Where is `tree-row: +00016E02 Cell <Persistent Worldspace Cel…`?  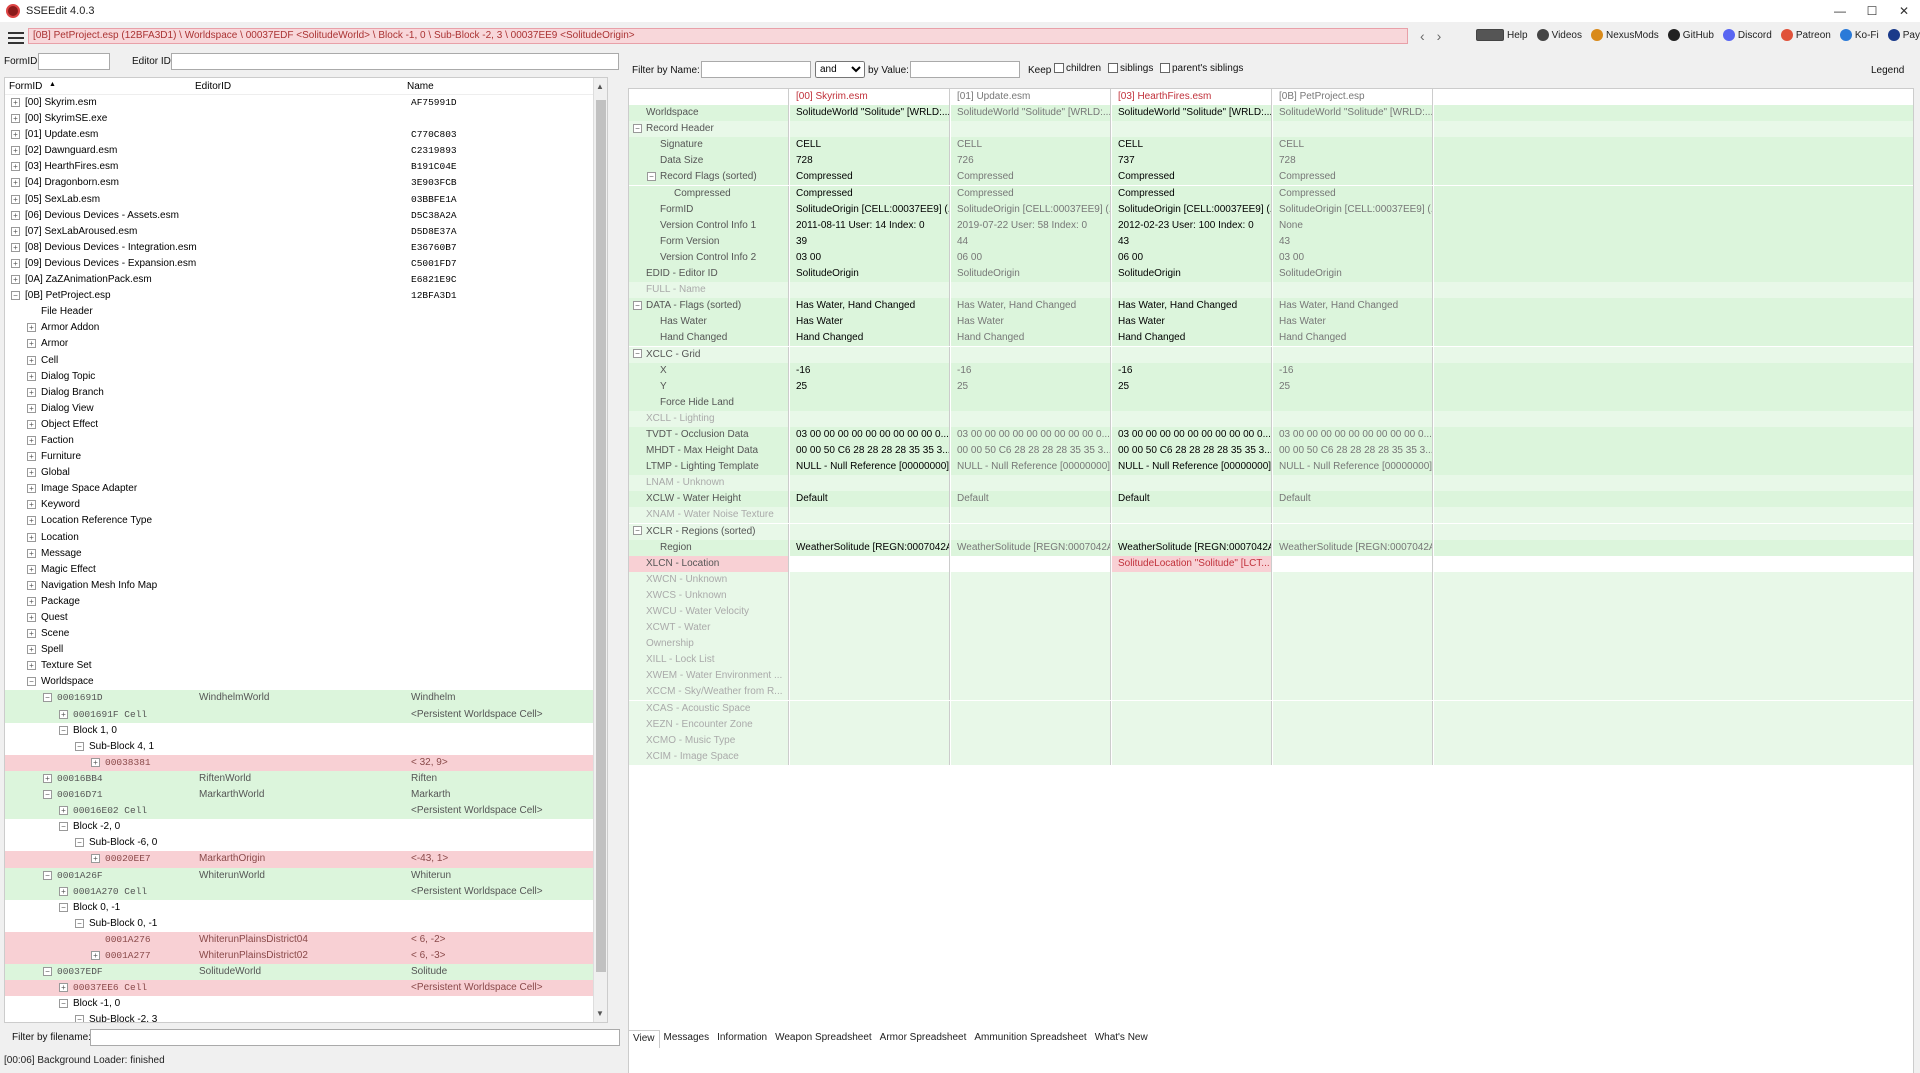 tree-row: +00016E02 Cell <Persistent Worldspace Cel… is located at coordinates (306, 811).